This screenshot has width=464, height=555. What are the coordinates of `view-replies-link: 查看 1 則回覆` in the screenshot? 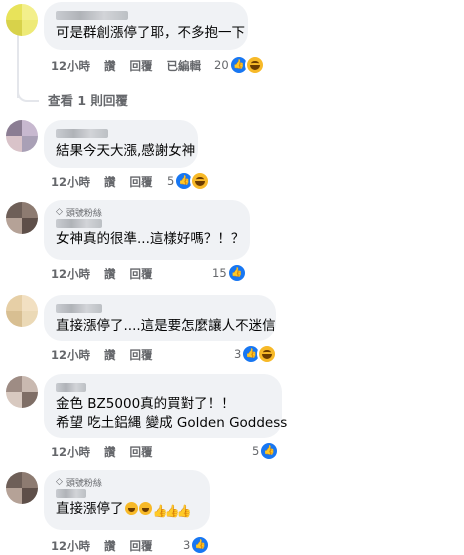 It's located at (88, 99).